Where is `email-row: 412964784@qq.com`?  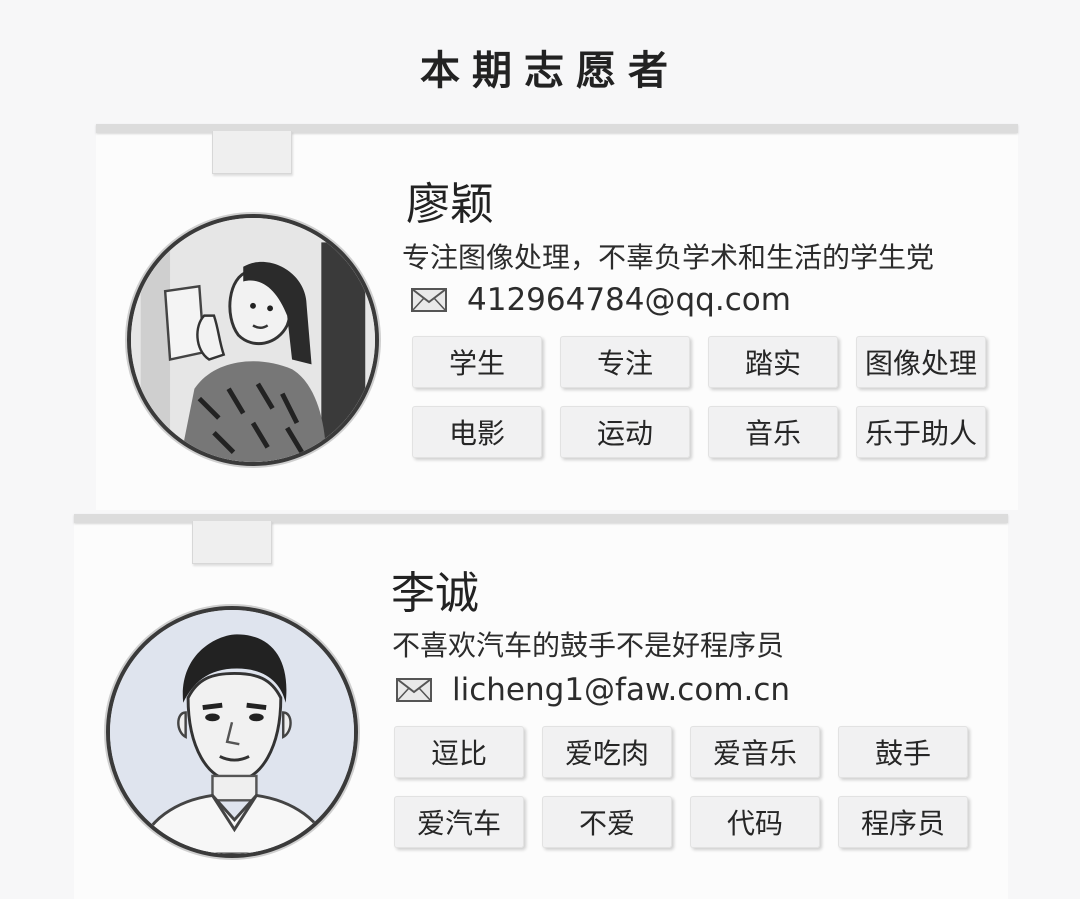 email-row: 412964784@qq.com is located at coordinates (601, 300).